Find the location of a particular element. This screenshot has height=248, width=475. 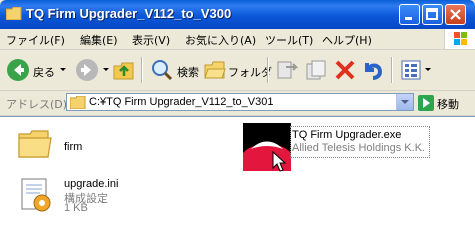

list-item: firm is located at coordinates (68, 149).